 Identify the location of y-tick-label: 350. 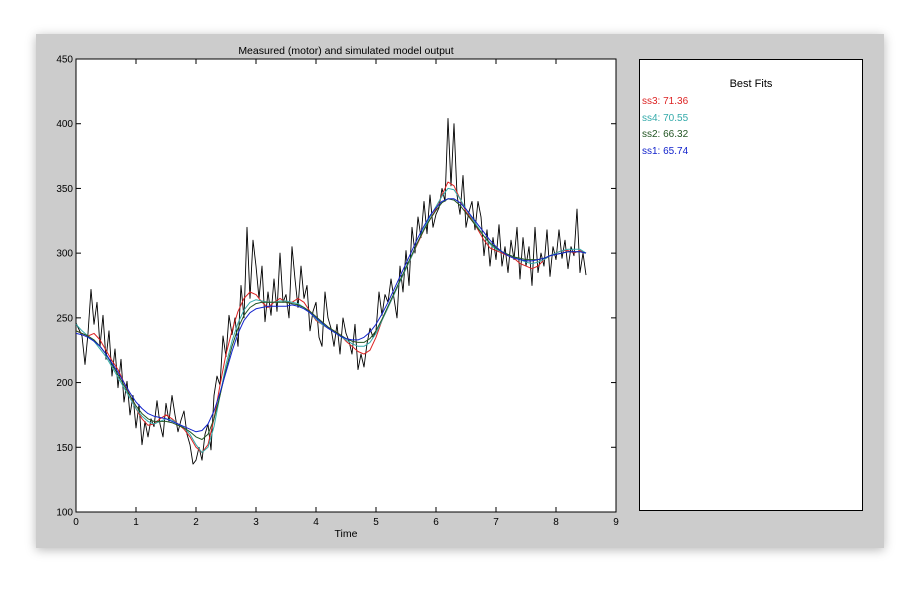
(64, 189).